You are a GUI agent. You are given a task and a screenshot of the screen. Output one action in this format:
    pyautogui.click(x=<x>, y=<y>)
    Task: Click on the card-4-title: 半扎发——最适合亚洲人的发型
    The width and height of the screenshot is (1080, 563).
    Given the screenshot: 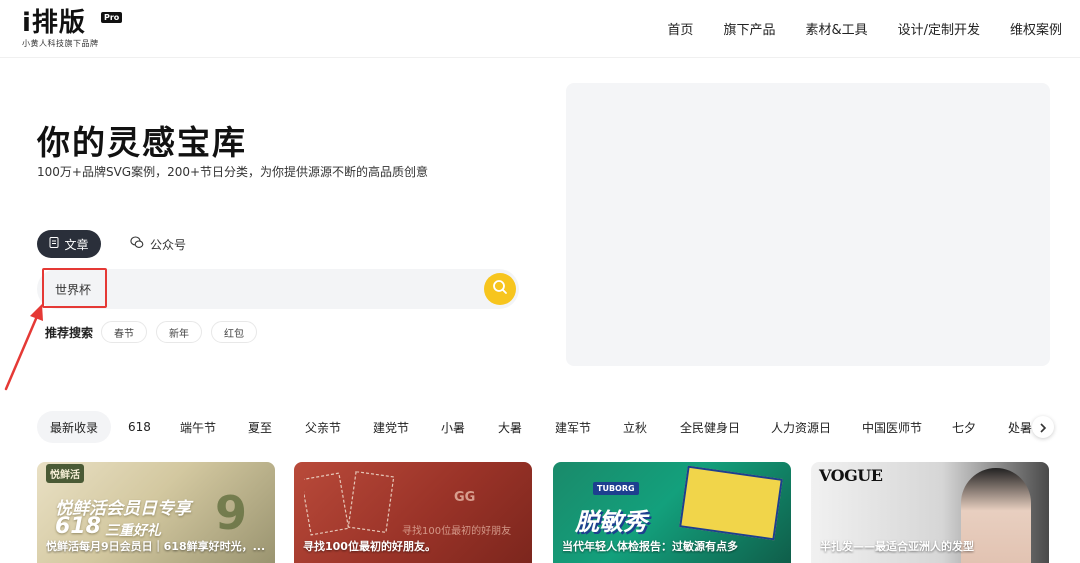 What is the action you would take?
    pyautogui.click(x=897, y=546)
    